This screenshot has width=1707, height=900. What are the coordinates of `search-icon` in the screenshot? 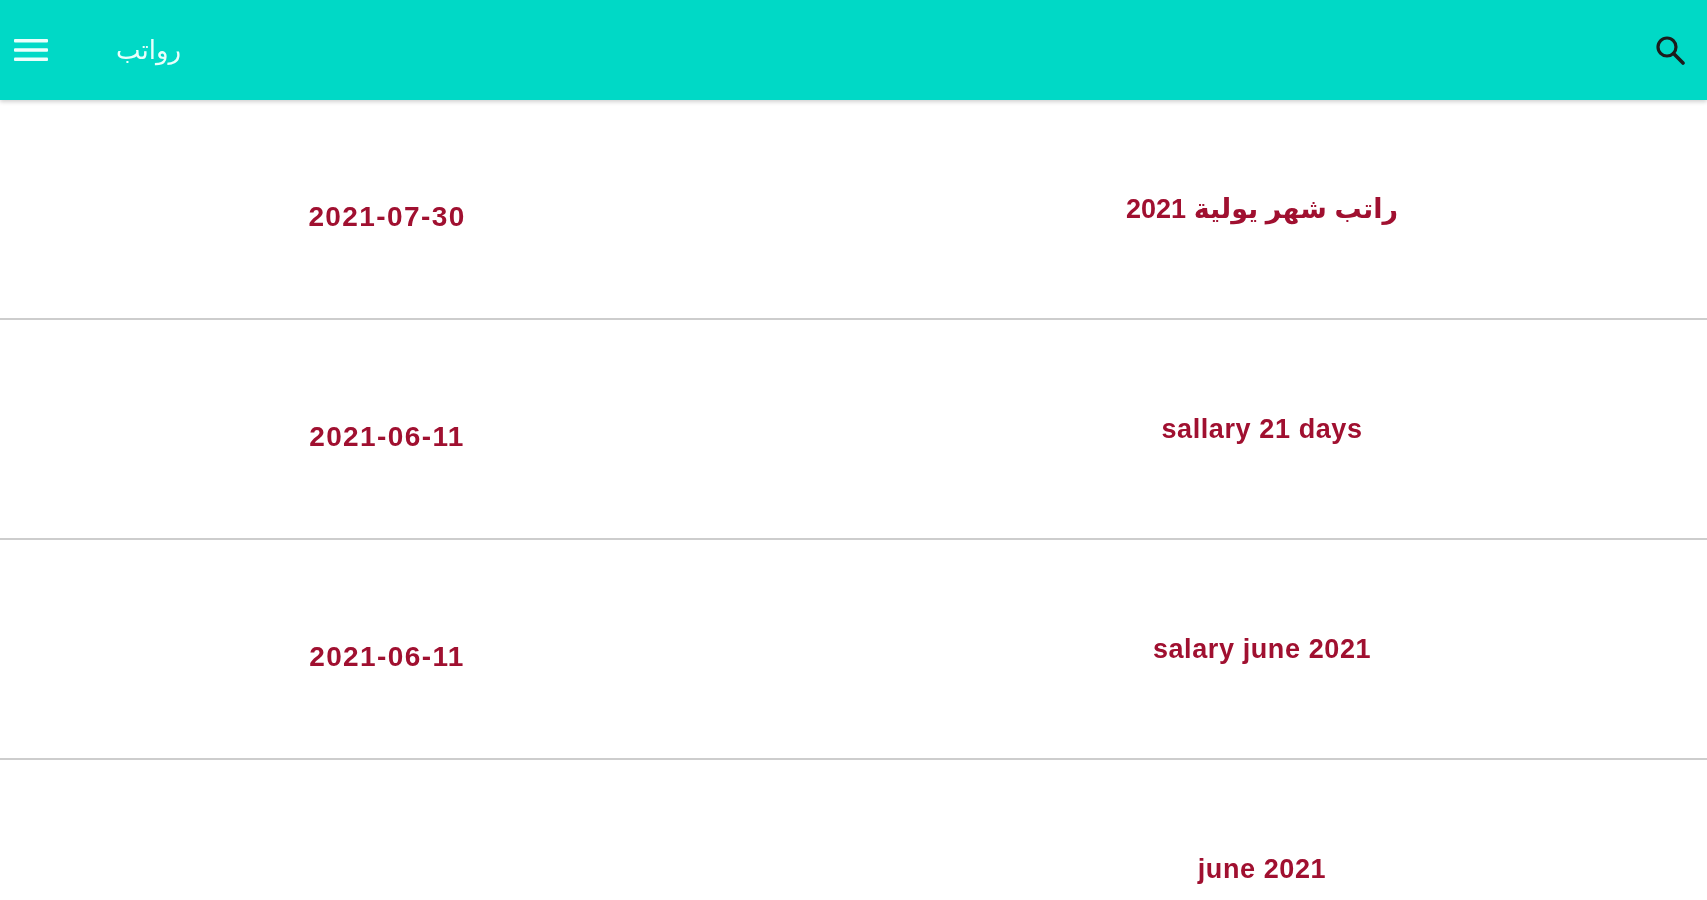 It's located at (1670, 50).